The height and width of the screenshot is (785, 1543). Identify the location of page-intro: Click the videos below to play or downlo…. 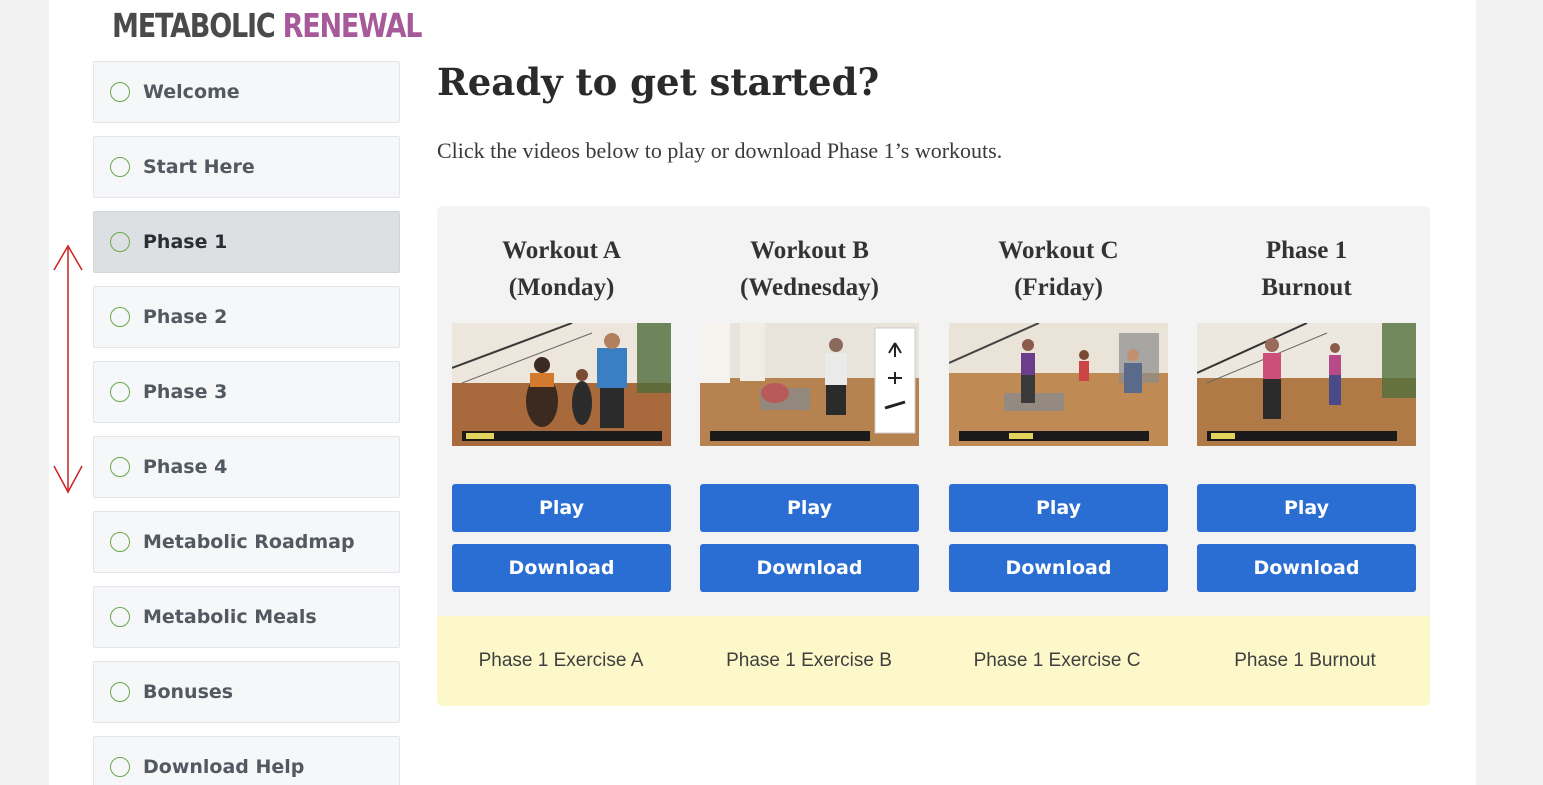
(720, 150).